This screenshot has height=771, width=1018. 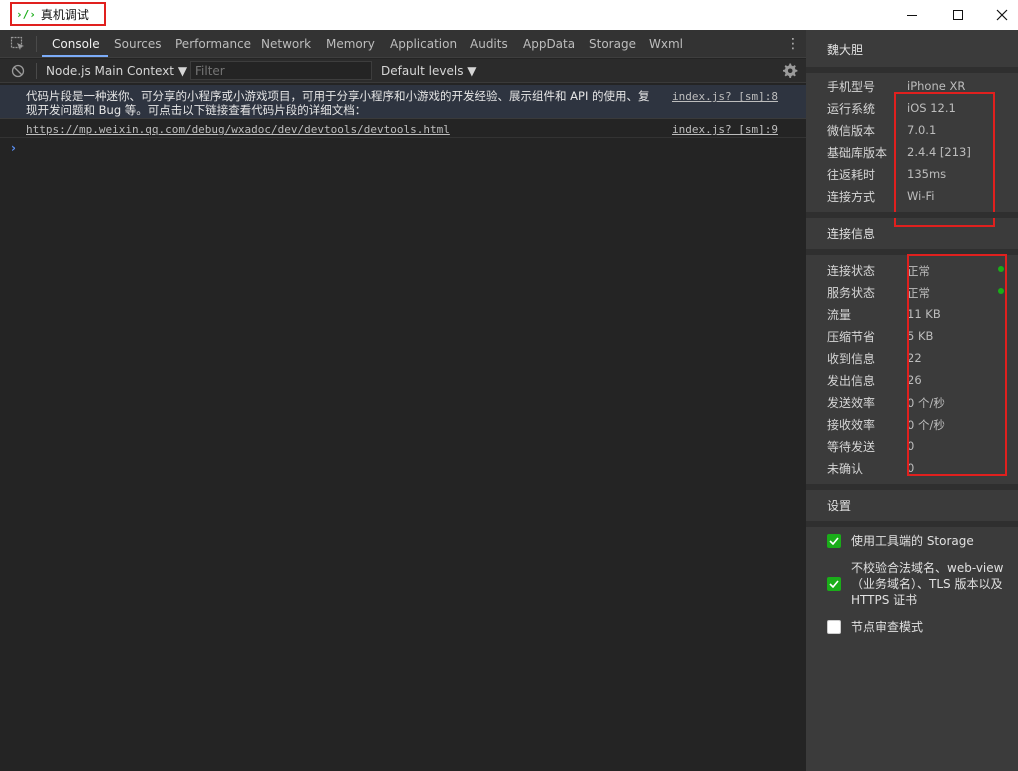 What do you see at coordinates (75, 56) in the screenshot?
I see `active-tab-indicator` at bounding box center [75, 56].